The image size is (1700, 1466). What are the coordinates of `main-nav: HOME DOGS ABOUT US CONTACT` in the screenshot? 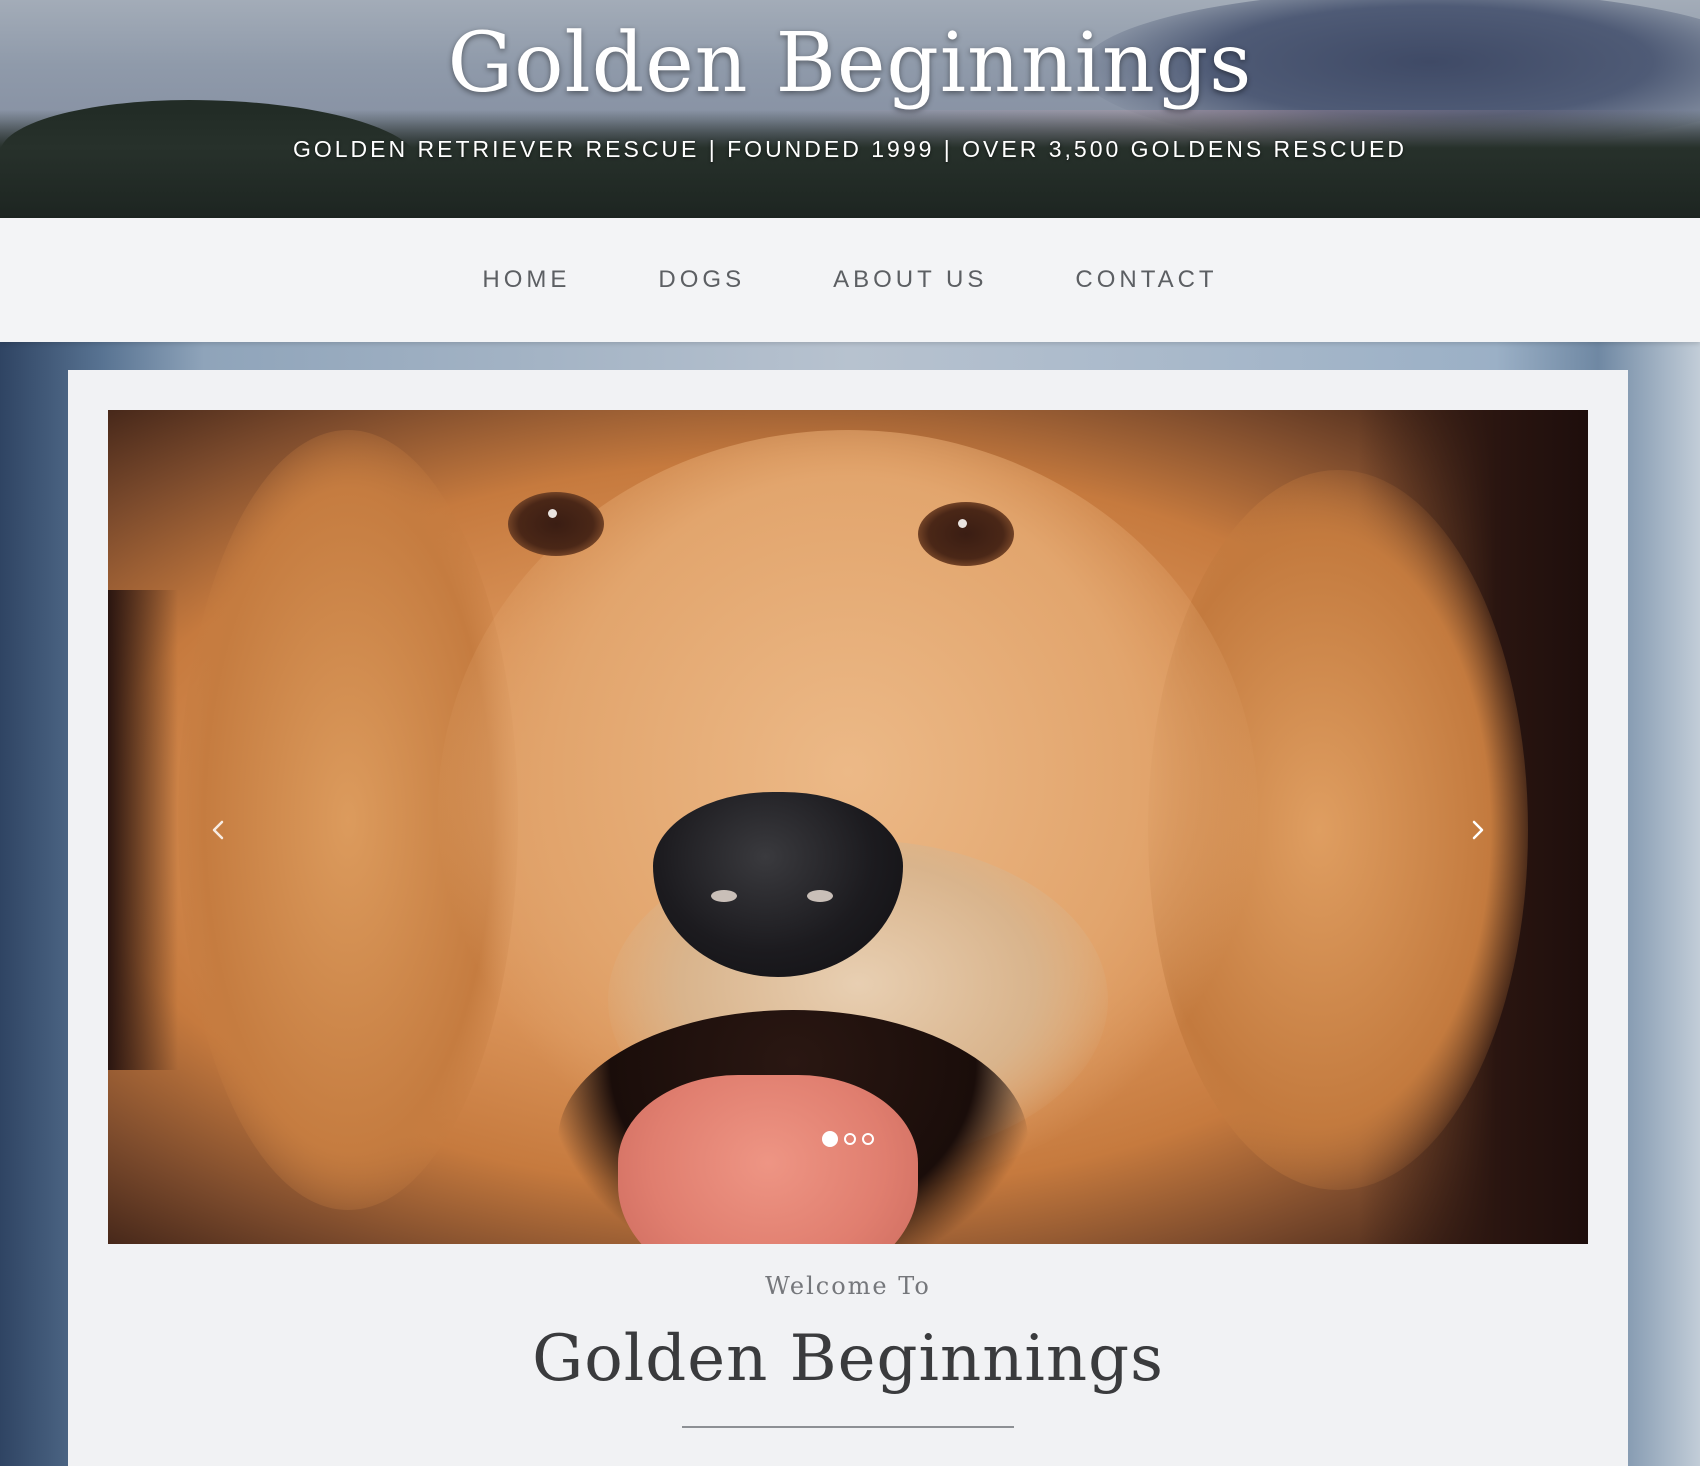 It's located at (850, 280).